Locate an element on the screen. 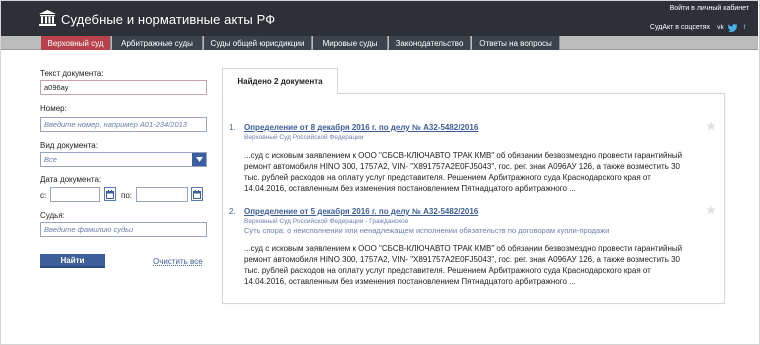  calendar-from-icon is located at coordinates (110, 194).